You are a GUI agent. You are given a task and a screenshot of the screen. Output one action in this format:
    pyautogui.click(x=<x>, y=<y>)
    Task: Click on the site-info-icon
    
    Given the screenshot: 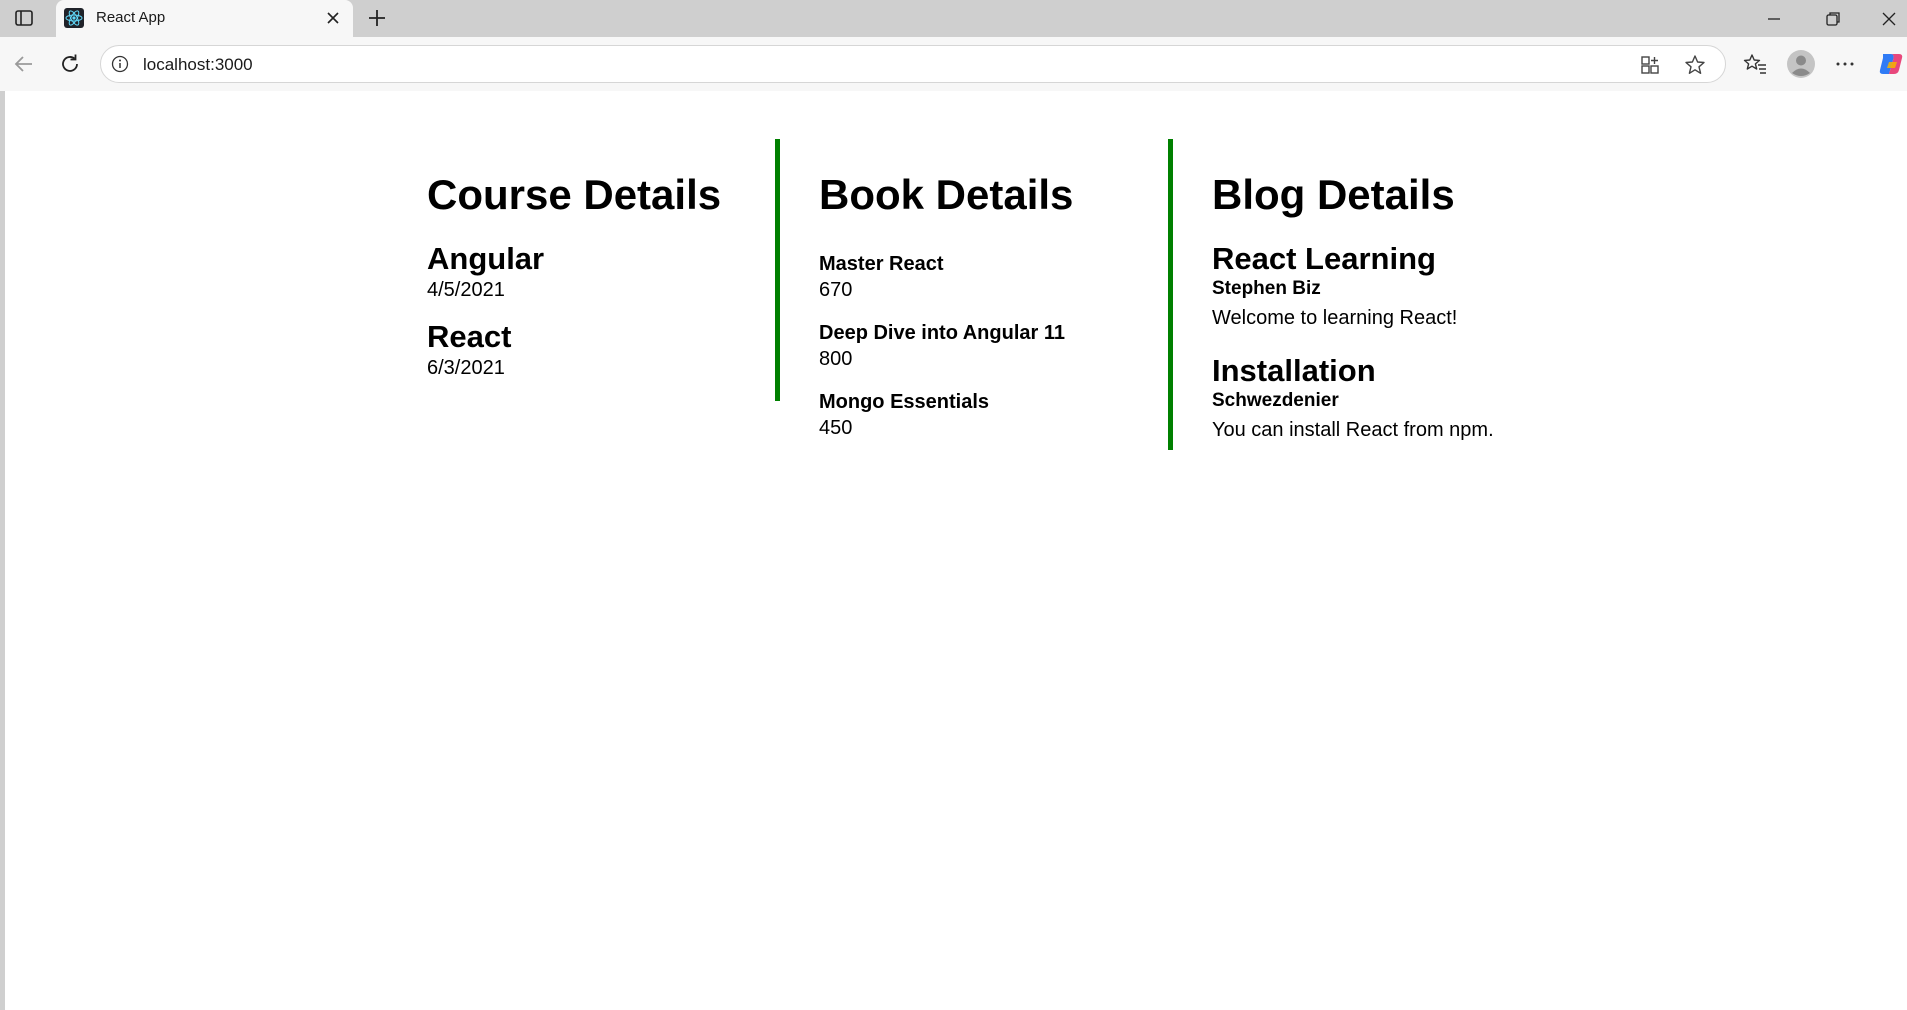 What is the action you would take?
    pyautogui.click(x=120, y=64)
    